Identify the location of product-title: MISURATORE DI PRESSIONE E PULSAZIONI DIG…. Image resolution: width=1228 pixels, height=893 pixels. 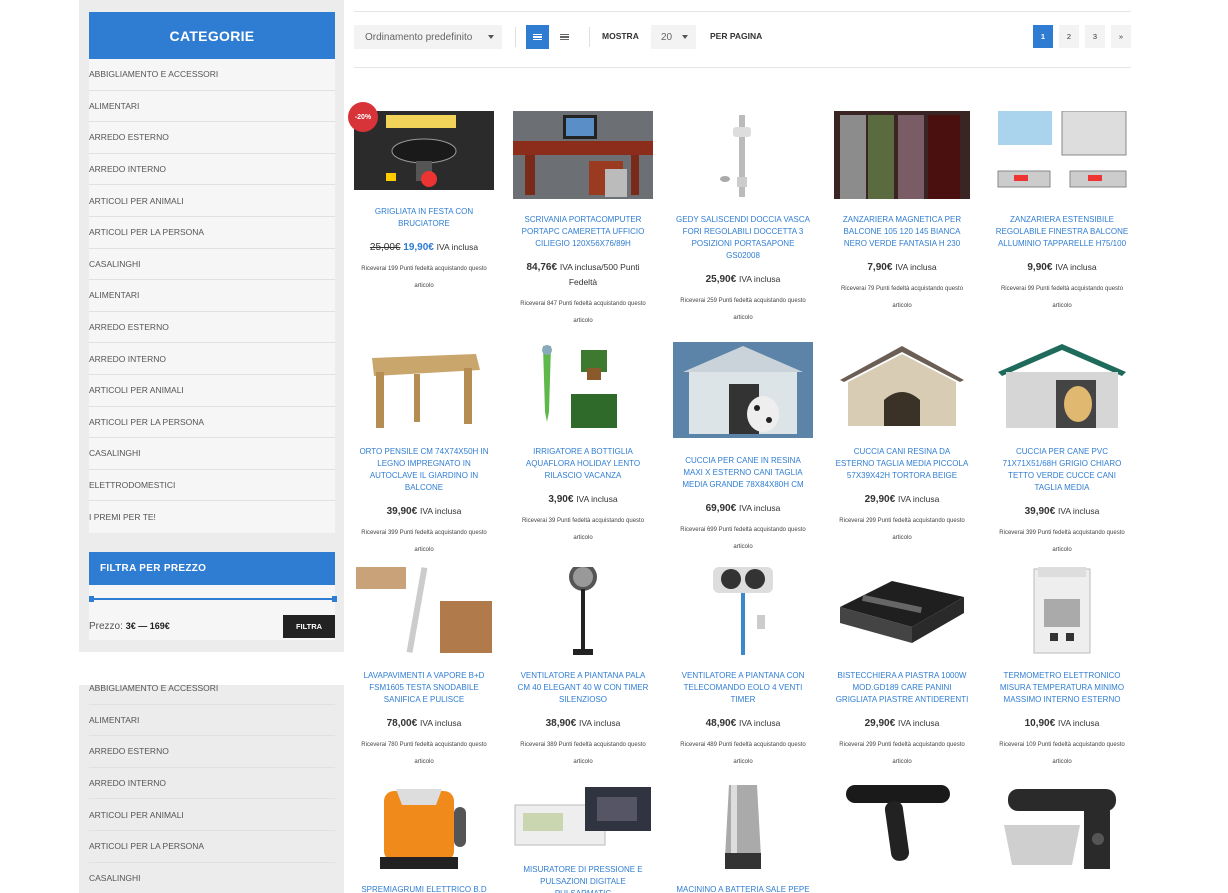
(583, 878).